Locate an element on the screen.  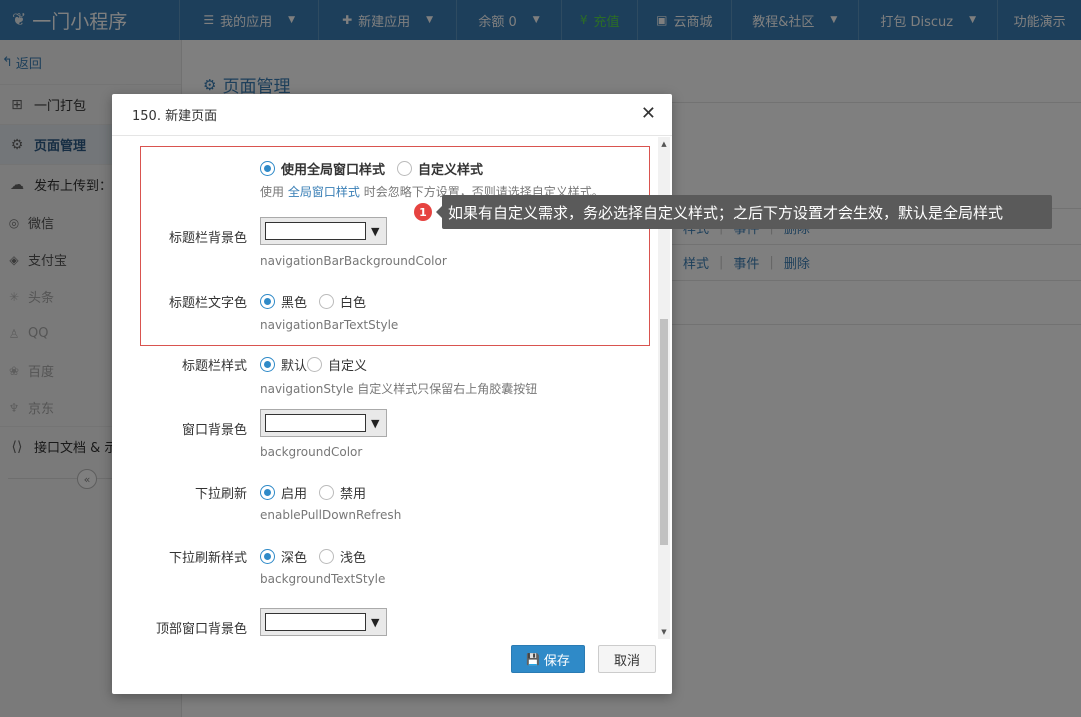
dialog-footer: 💾 保存 取消 is located at coordinates (392, 666).